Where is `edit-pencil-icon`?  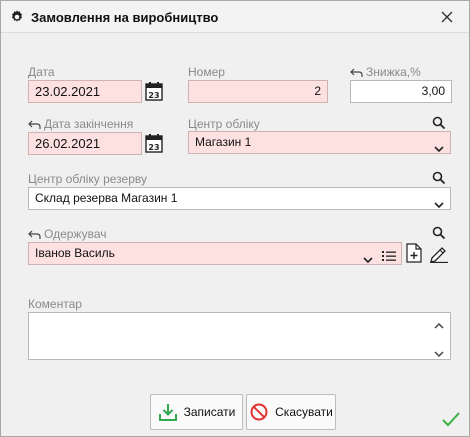
edit-pencil-icon is located at coordinates (439, 254).